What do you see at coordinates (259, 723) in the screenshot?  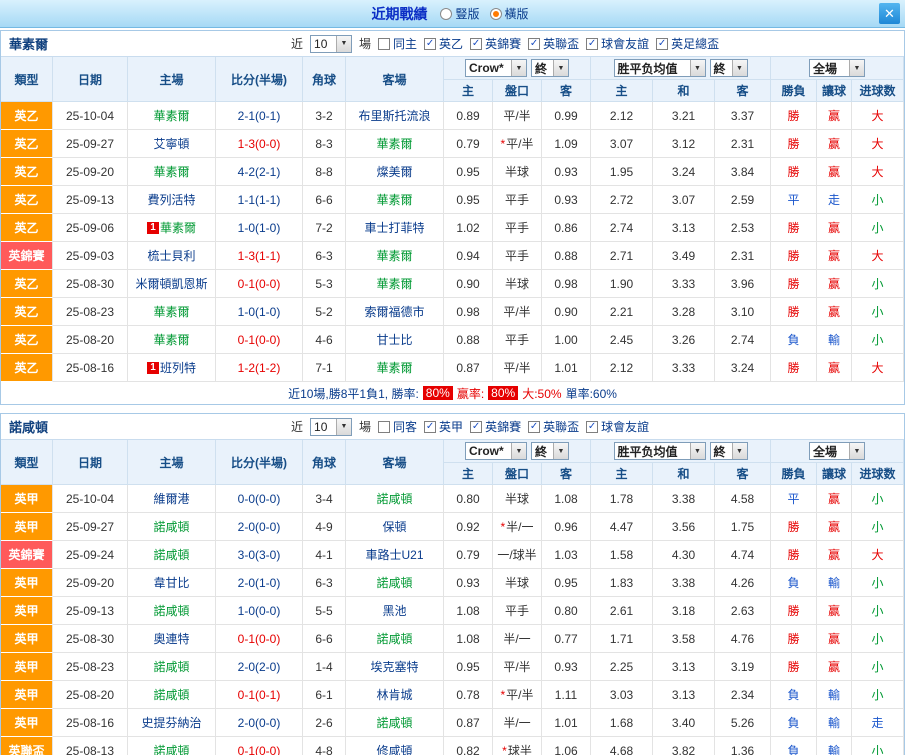 I see `score-cell: 2-0(0-0)` at bounding box center [259, 723].